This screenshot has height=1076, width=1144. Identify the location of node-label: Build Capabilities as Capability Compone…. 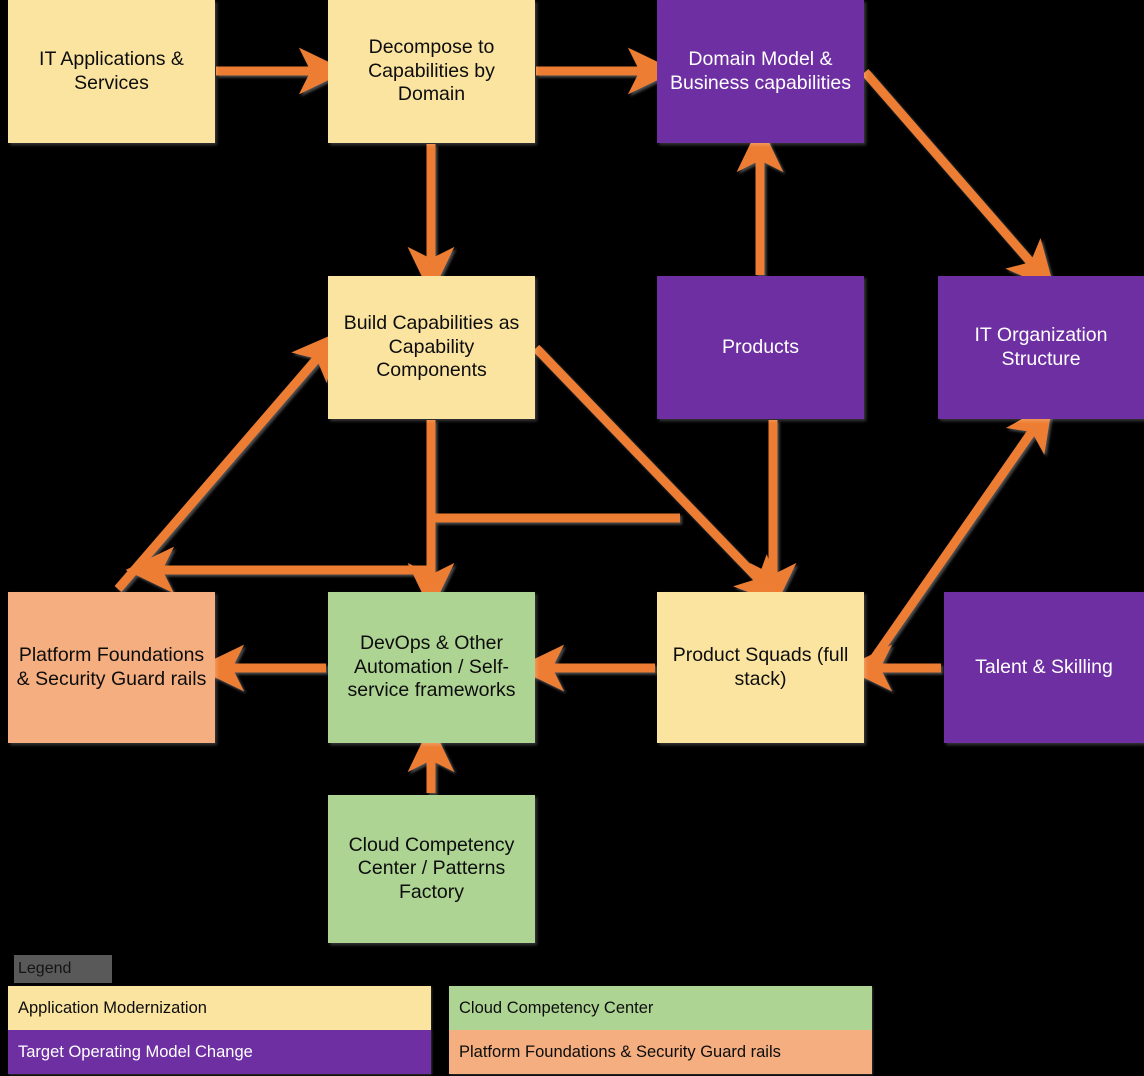
(431, 347).